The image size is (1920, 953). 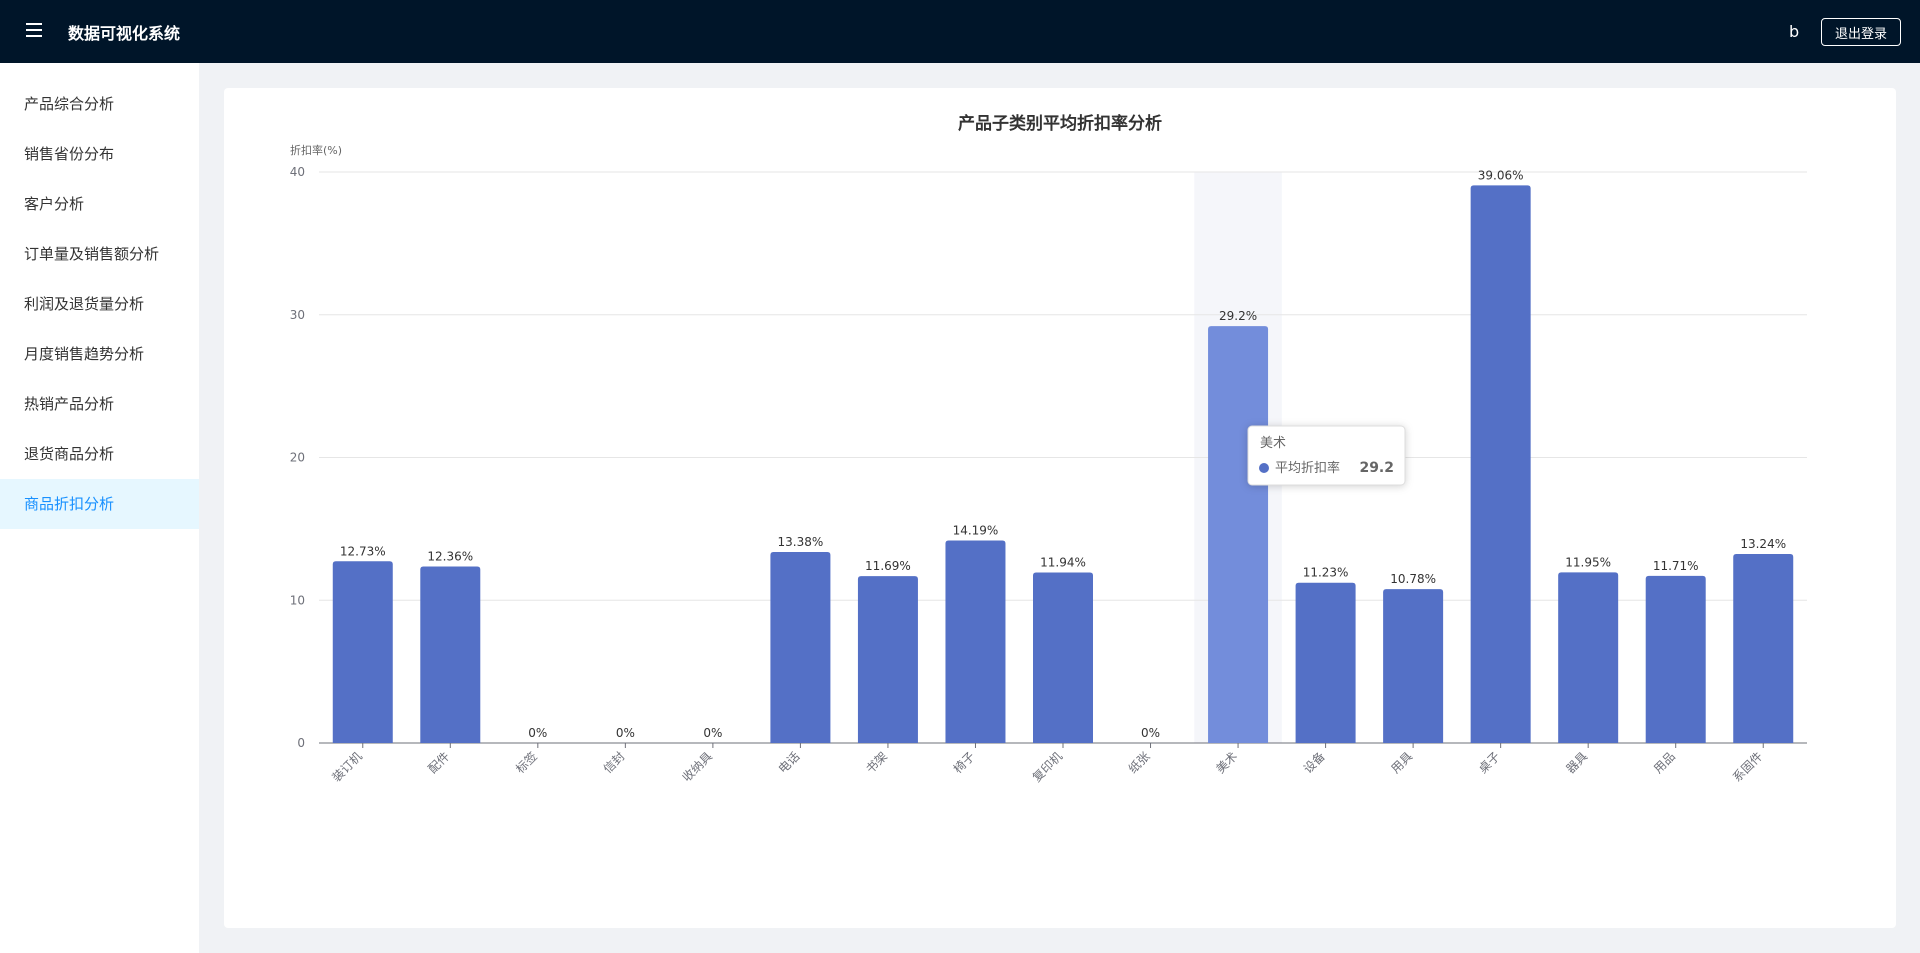 What do you see at coordinates (124, 33) in the screenshot?
I see `app-title: 数据可视化系统` at bounding box center [124, 33].